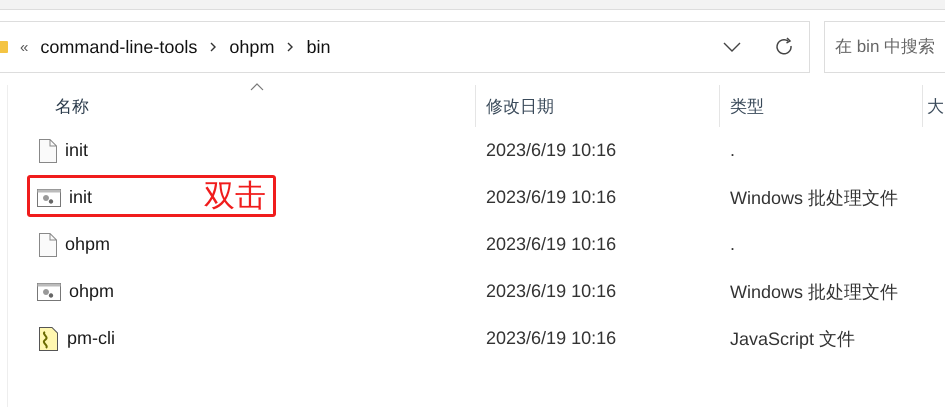  I want to click on script-icon, so click(48, 338).